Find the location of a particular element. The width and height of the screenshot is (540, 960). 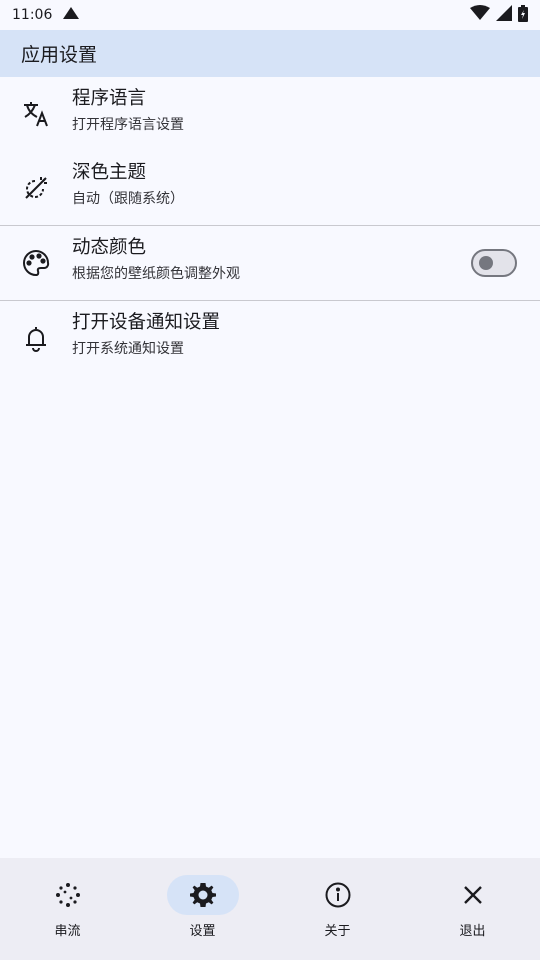

translate-icon is located at coordinates (36, 114).